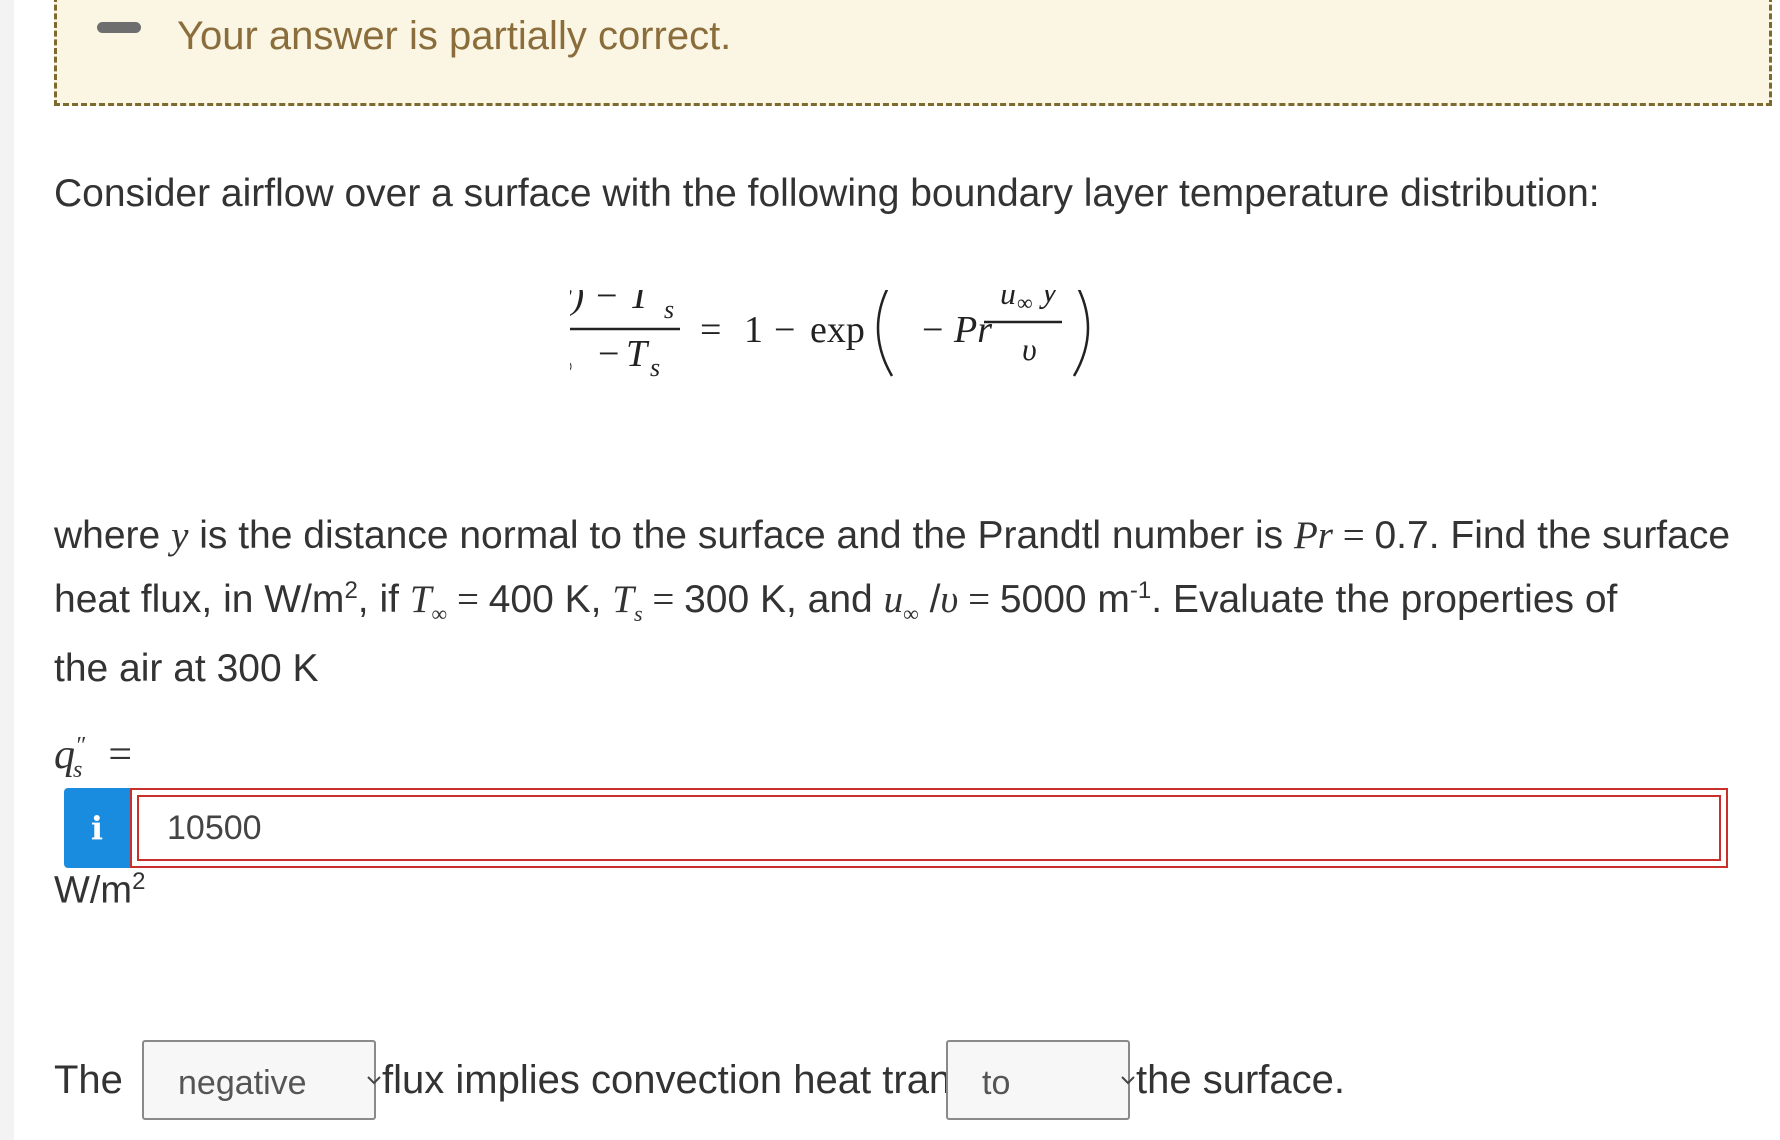 This screenshot has width=1780, height=1140. Describe the element at coordinates (1029, 349) in the screenshot. I see `eq-inner-den: υ` at that location.